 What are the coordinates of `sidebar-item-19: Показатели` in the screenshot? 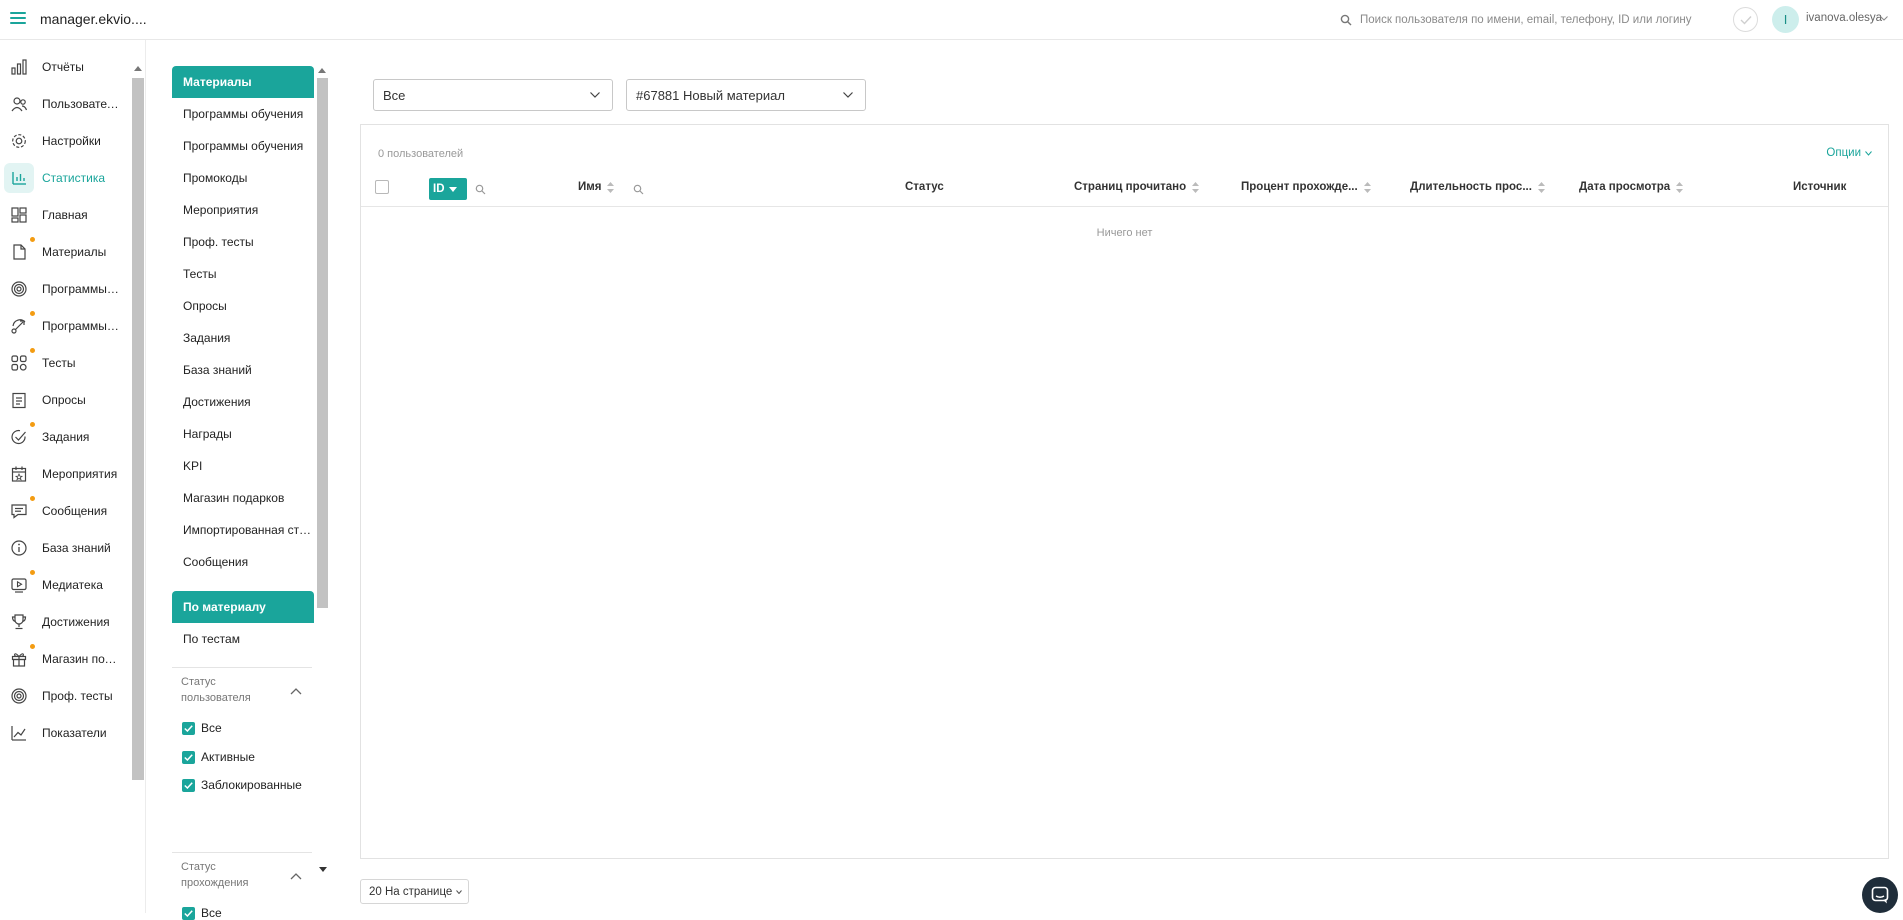 It's located at (65, 733).